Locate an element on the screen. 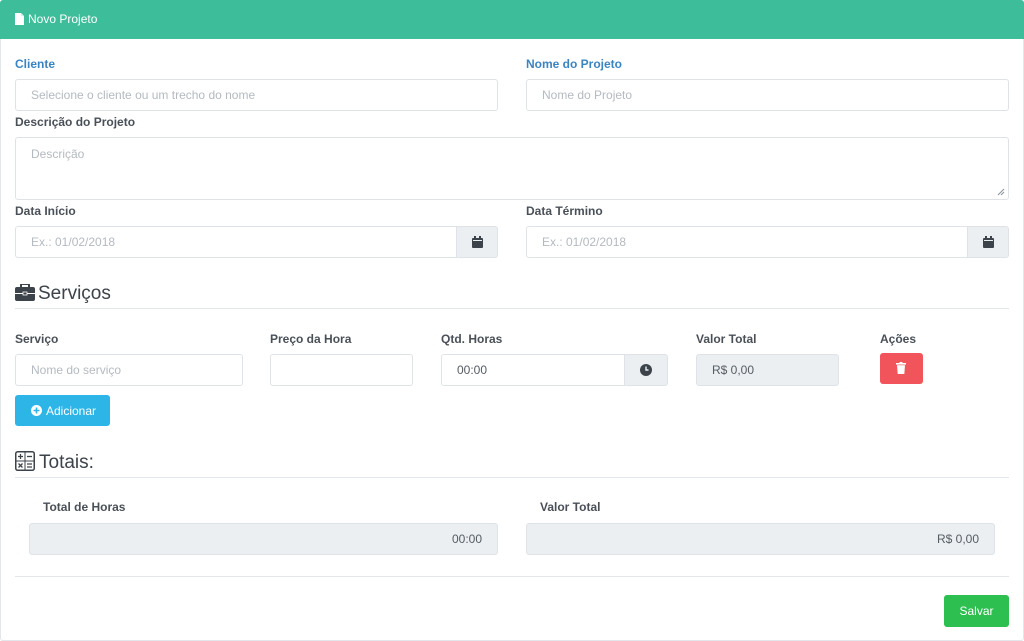 The image size is (1024, 641). services-divider is located at coordinates (512, 308).